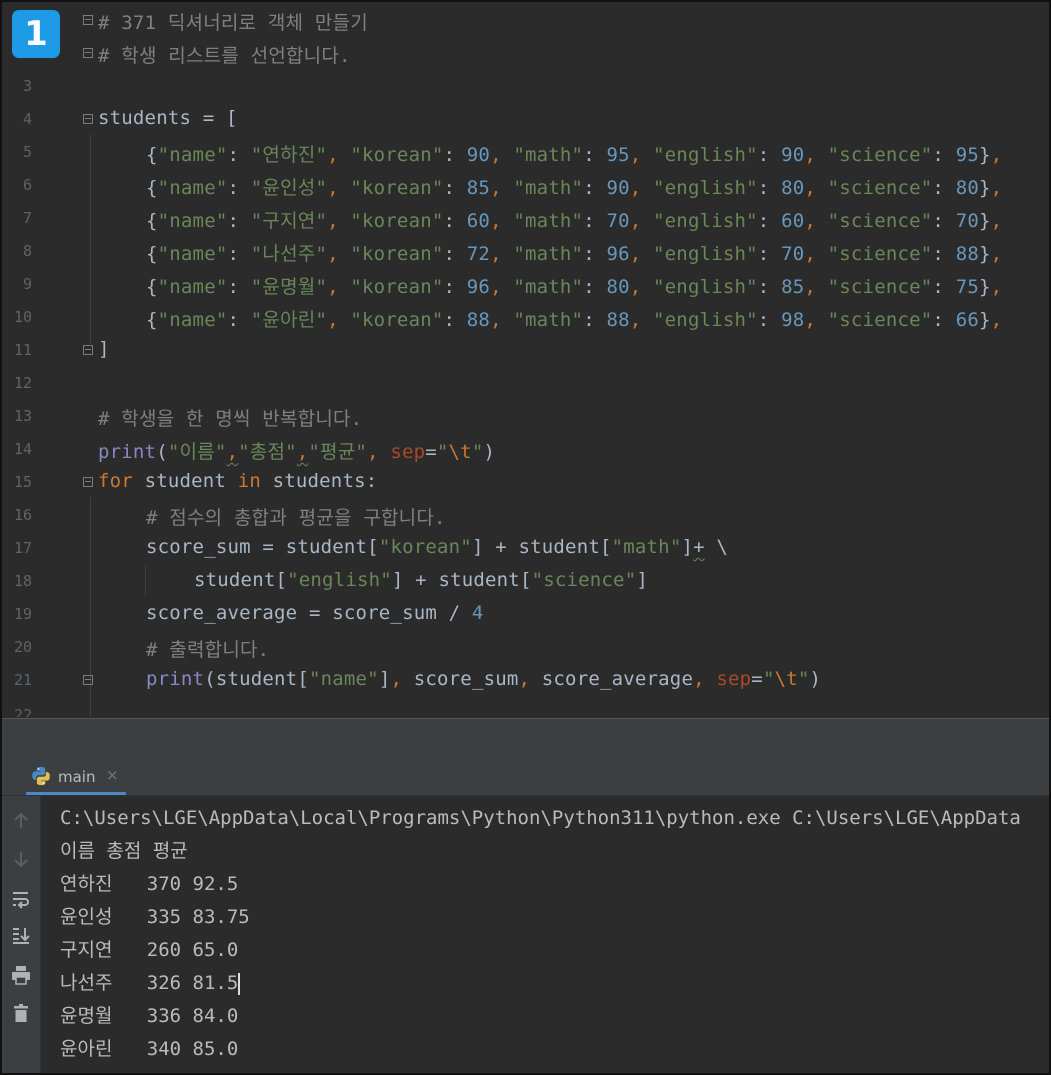 The width and height of the screenshot is (1051, 1075). I want to click on tab-label: main, so click(77, 777).